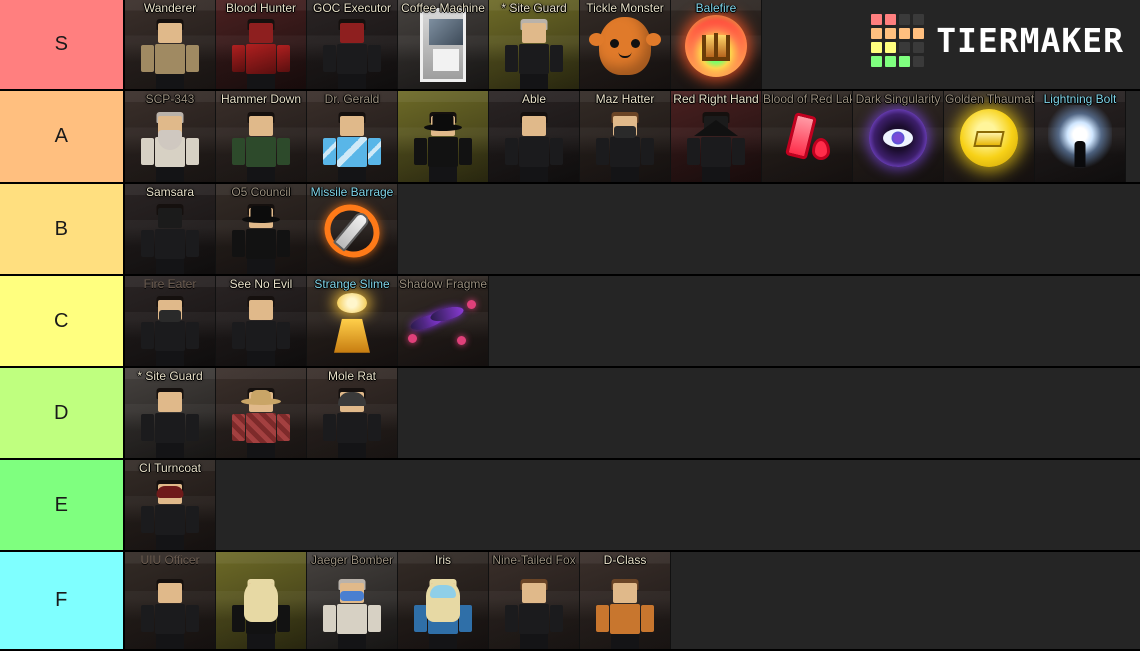  I want to click on coffee-machine-art, so click(443, 44).